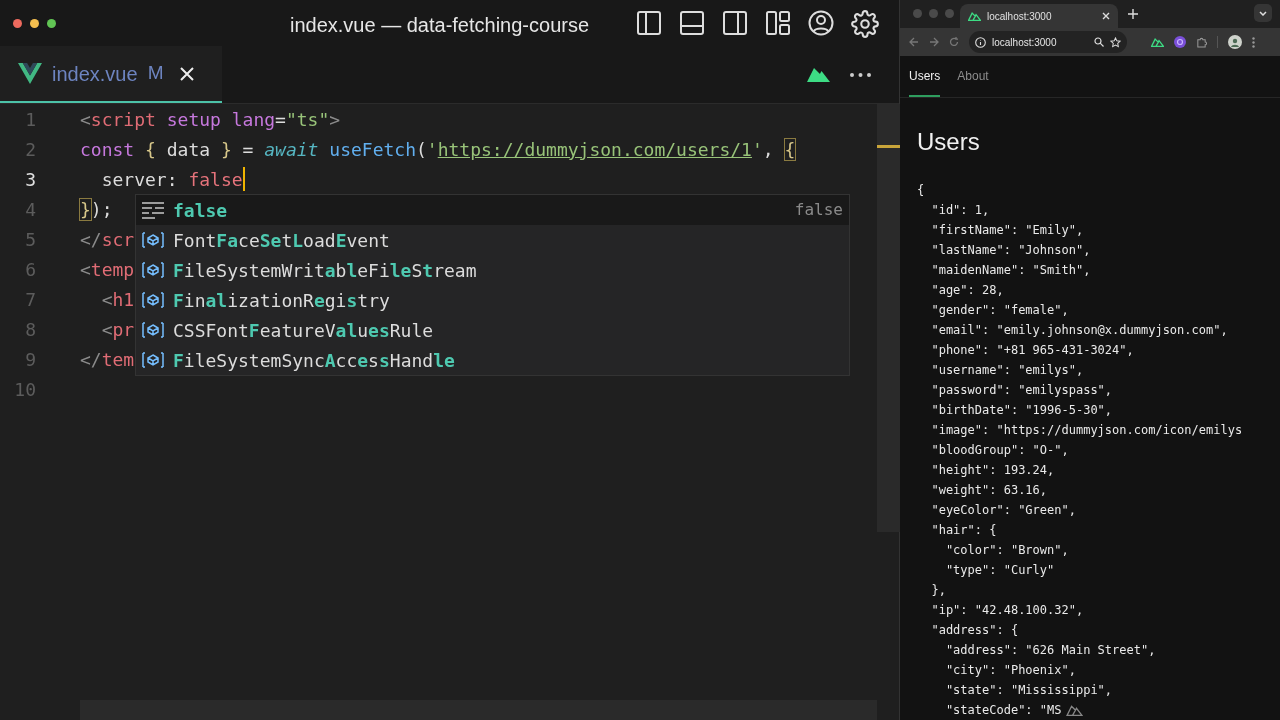  Describe the element at coordinates (492, 270) in the screenshot. I see `suggestion-item: FileSystemWritableFileStream` at that location.